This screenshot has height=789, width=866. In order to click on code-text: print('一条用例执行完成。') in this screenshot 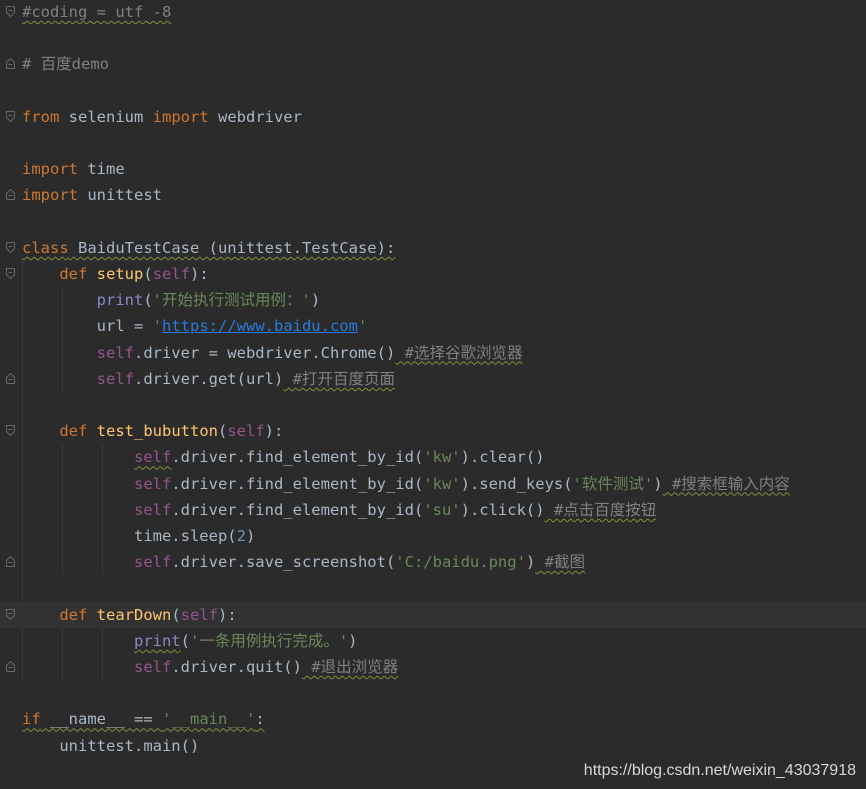, I will do `click(190, 641)`.